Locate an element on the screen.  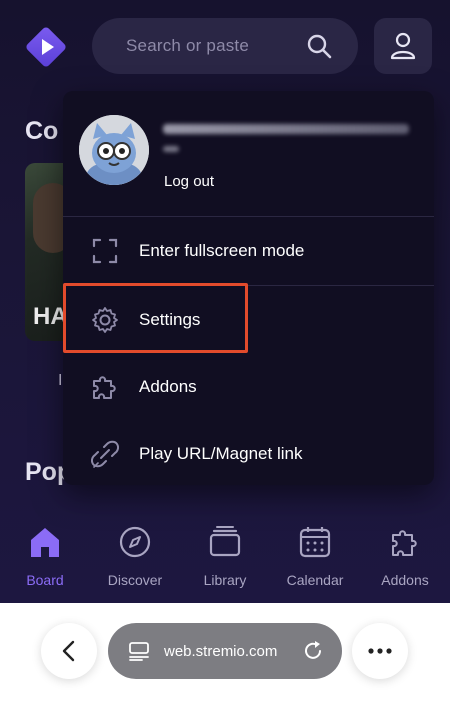
nav-item-library: Library is located at coordinates (225, 561).